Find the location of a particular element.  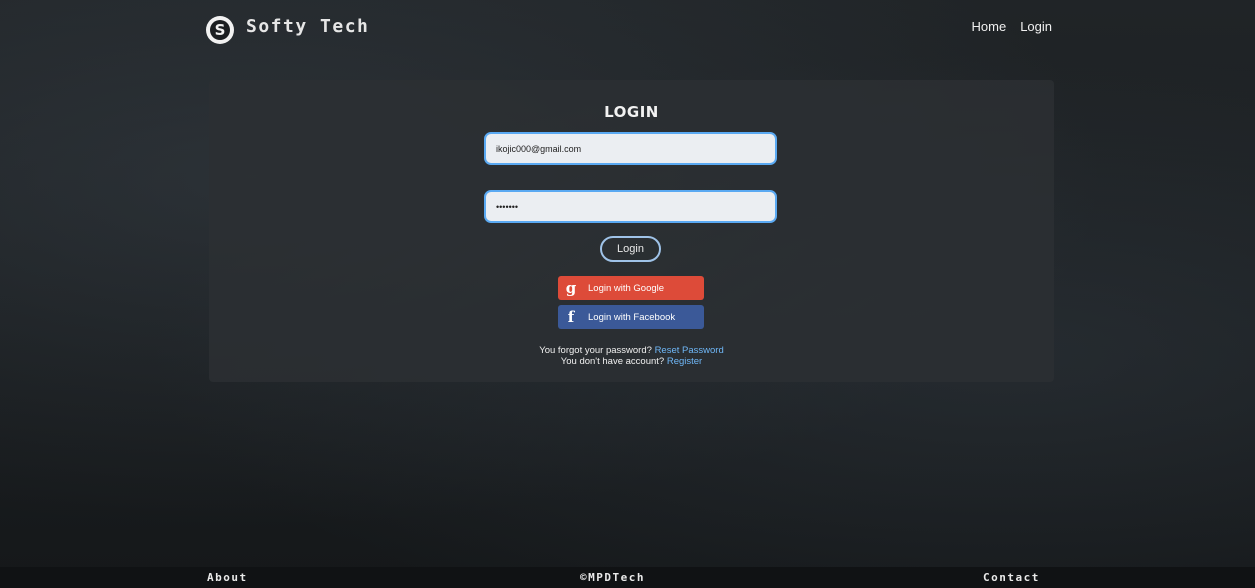

facebook-login-label: Login with Facebook is located at coordinates (632, 317).